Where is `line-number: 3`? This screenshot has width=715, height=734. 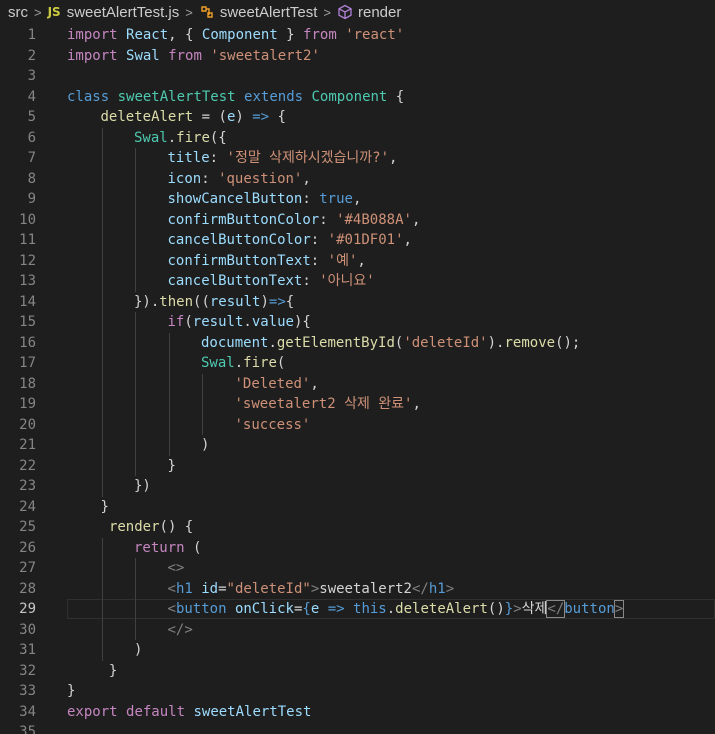 line-number: 3 is located at coordinates (31, 76).